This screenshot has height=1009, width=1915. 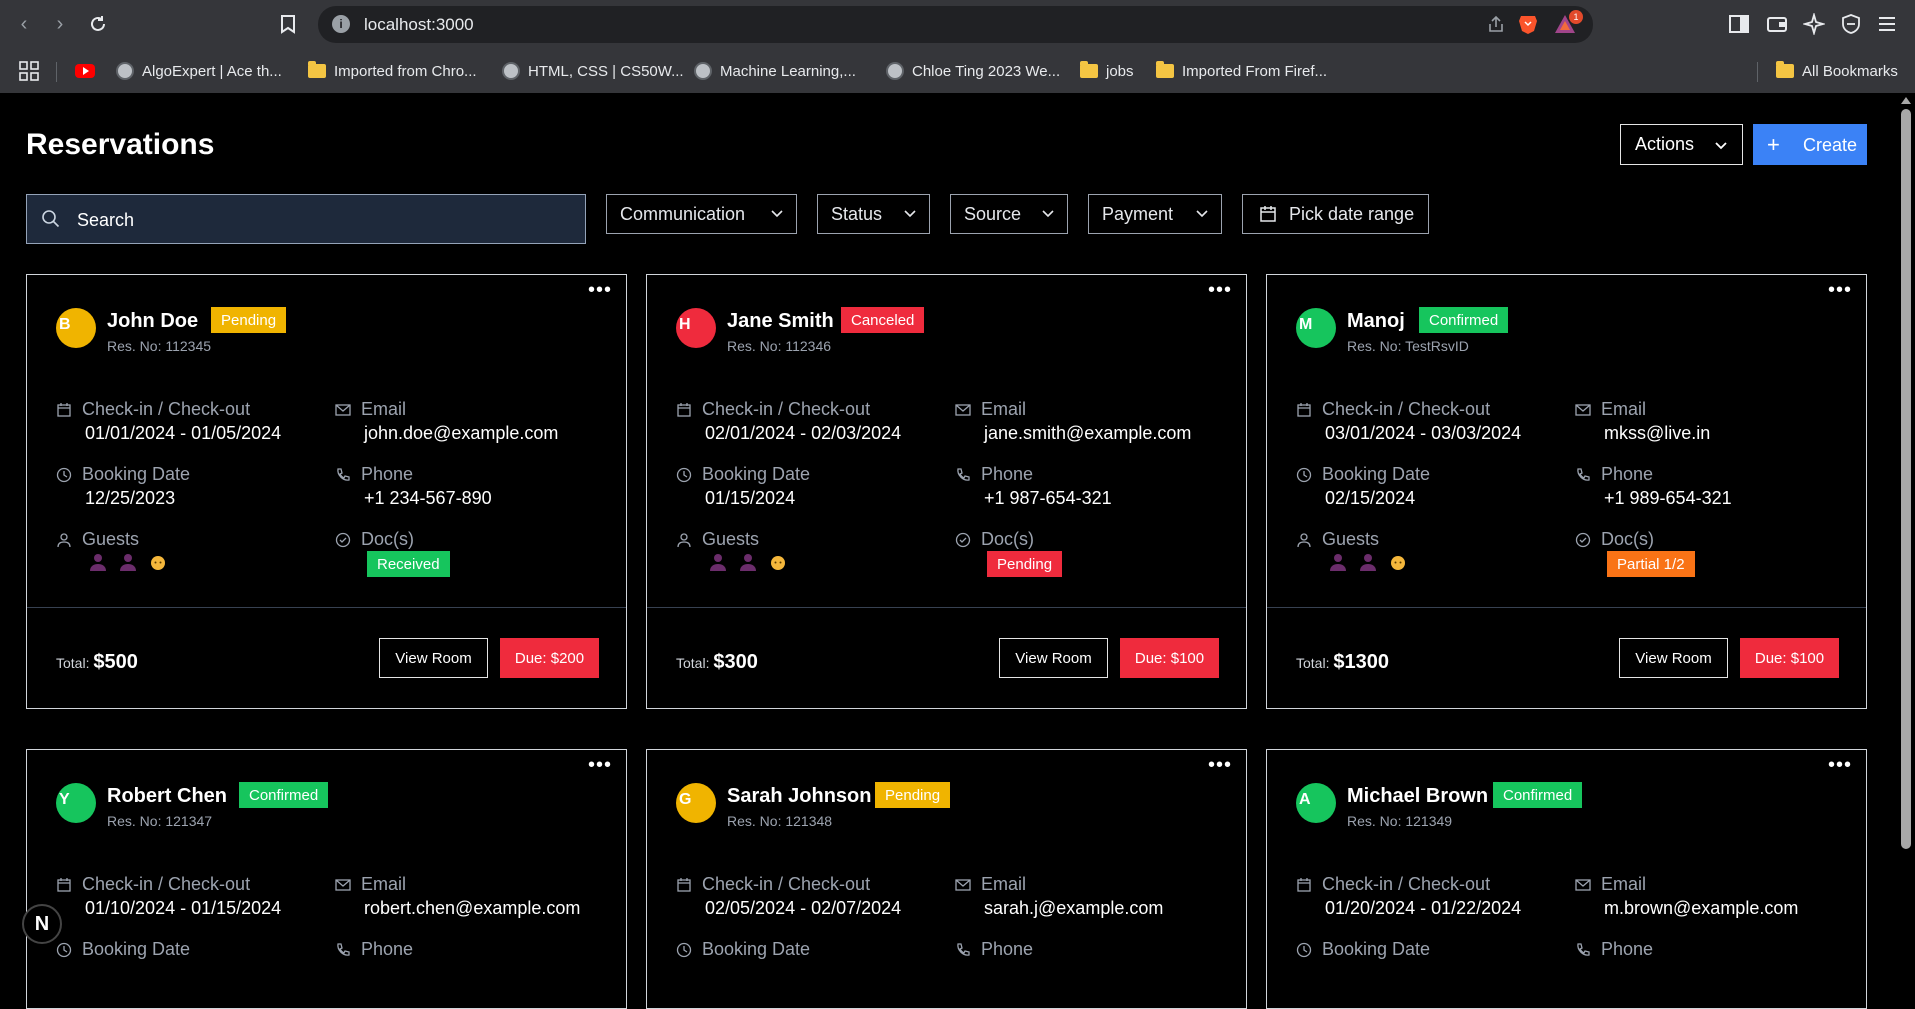 What do you see at coordinates (370, 884) in the screenshot?
I see `email-label: Email` at bounding box center [370, 884].